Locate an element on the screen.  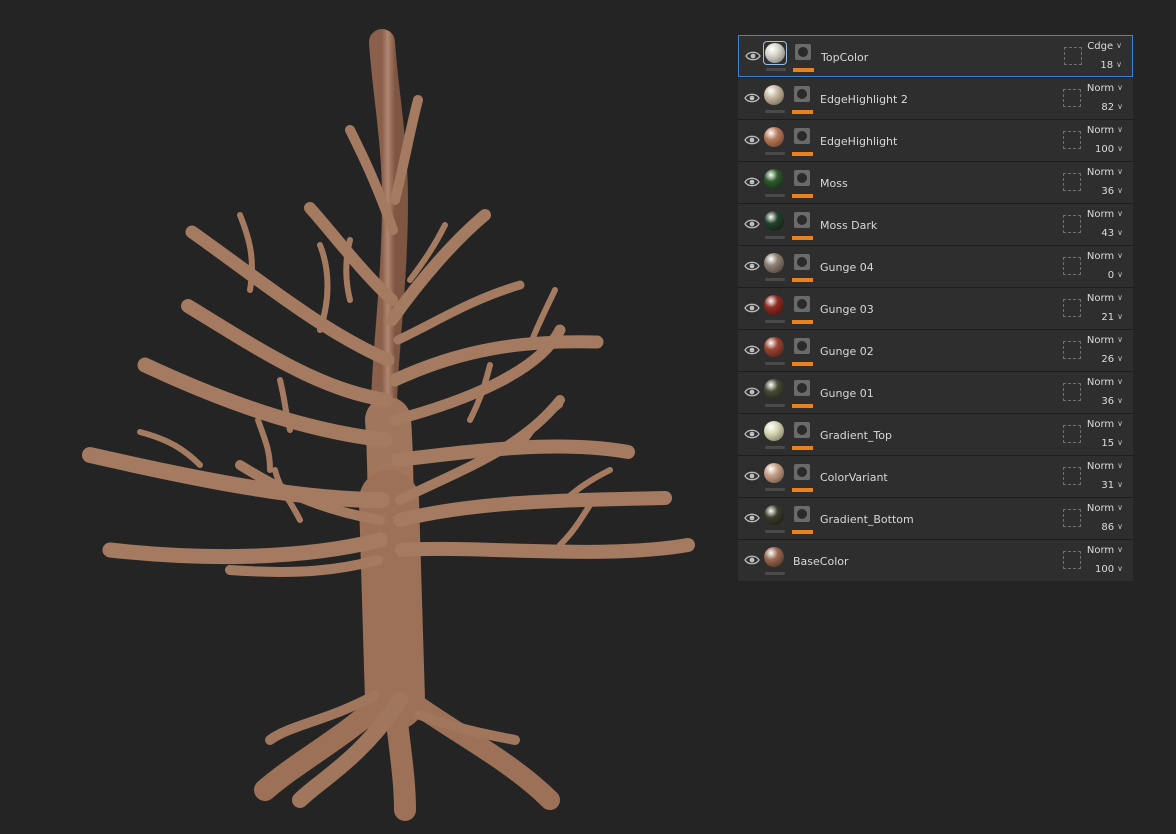
mask-indicator-bar is located at coordinates (802, 490).